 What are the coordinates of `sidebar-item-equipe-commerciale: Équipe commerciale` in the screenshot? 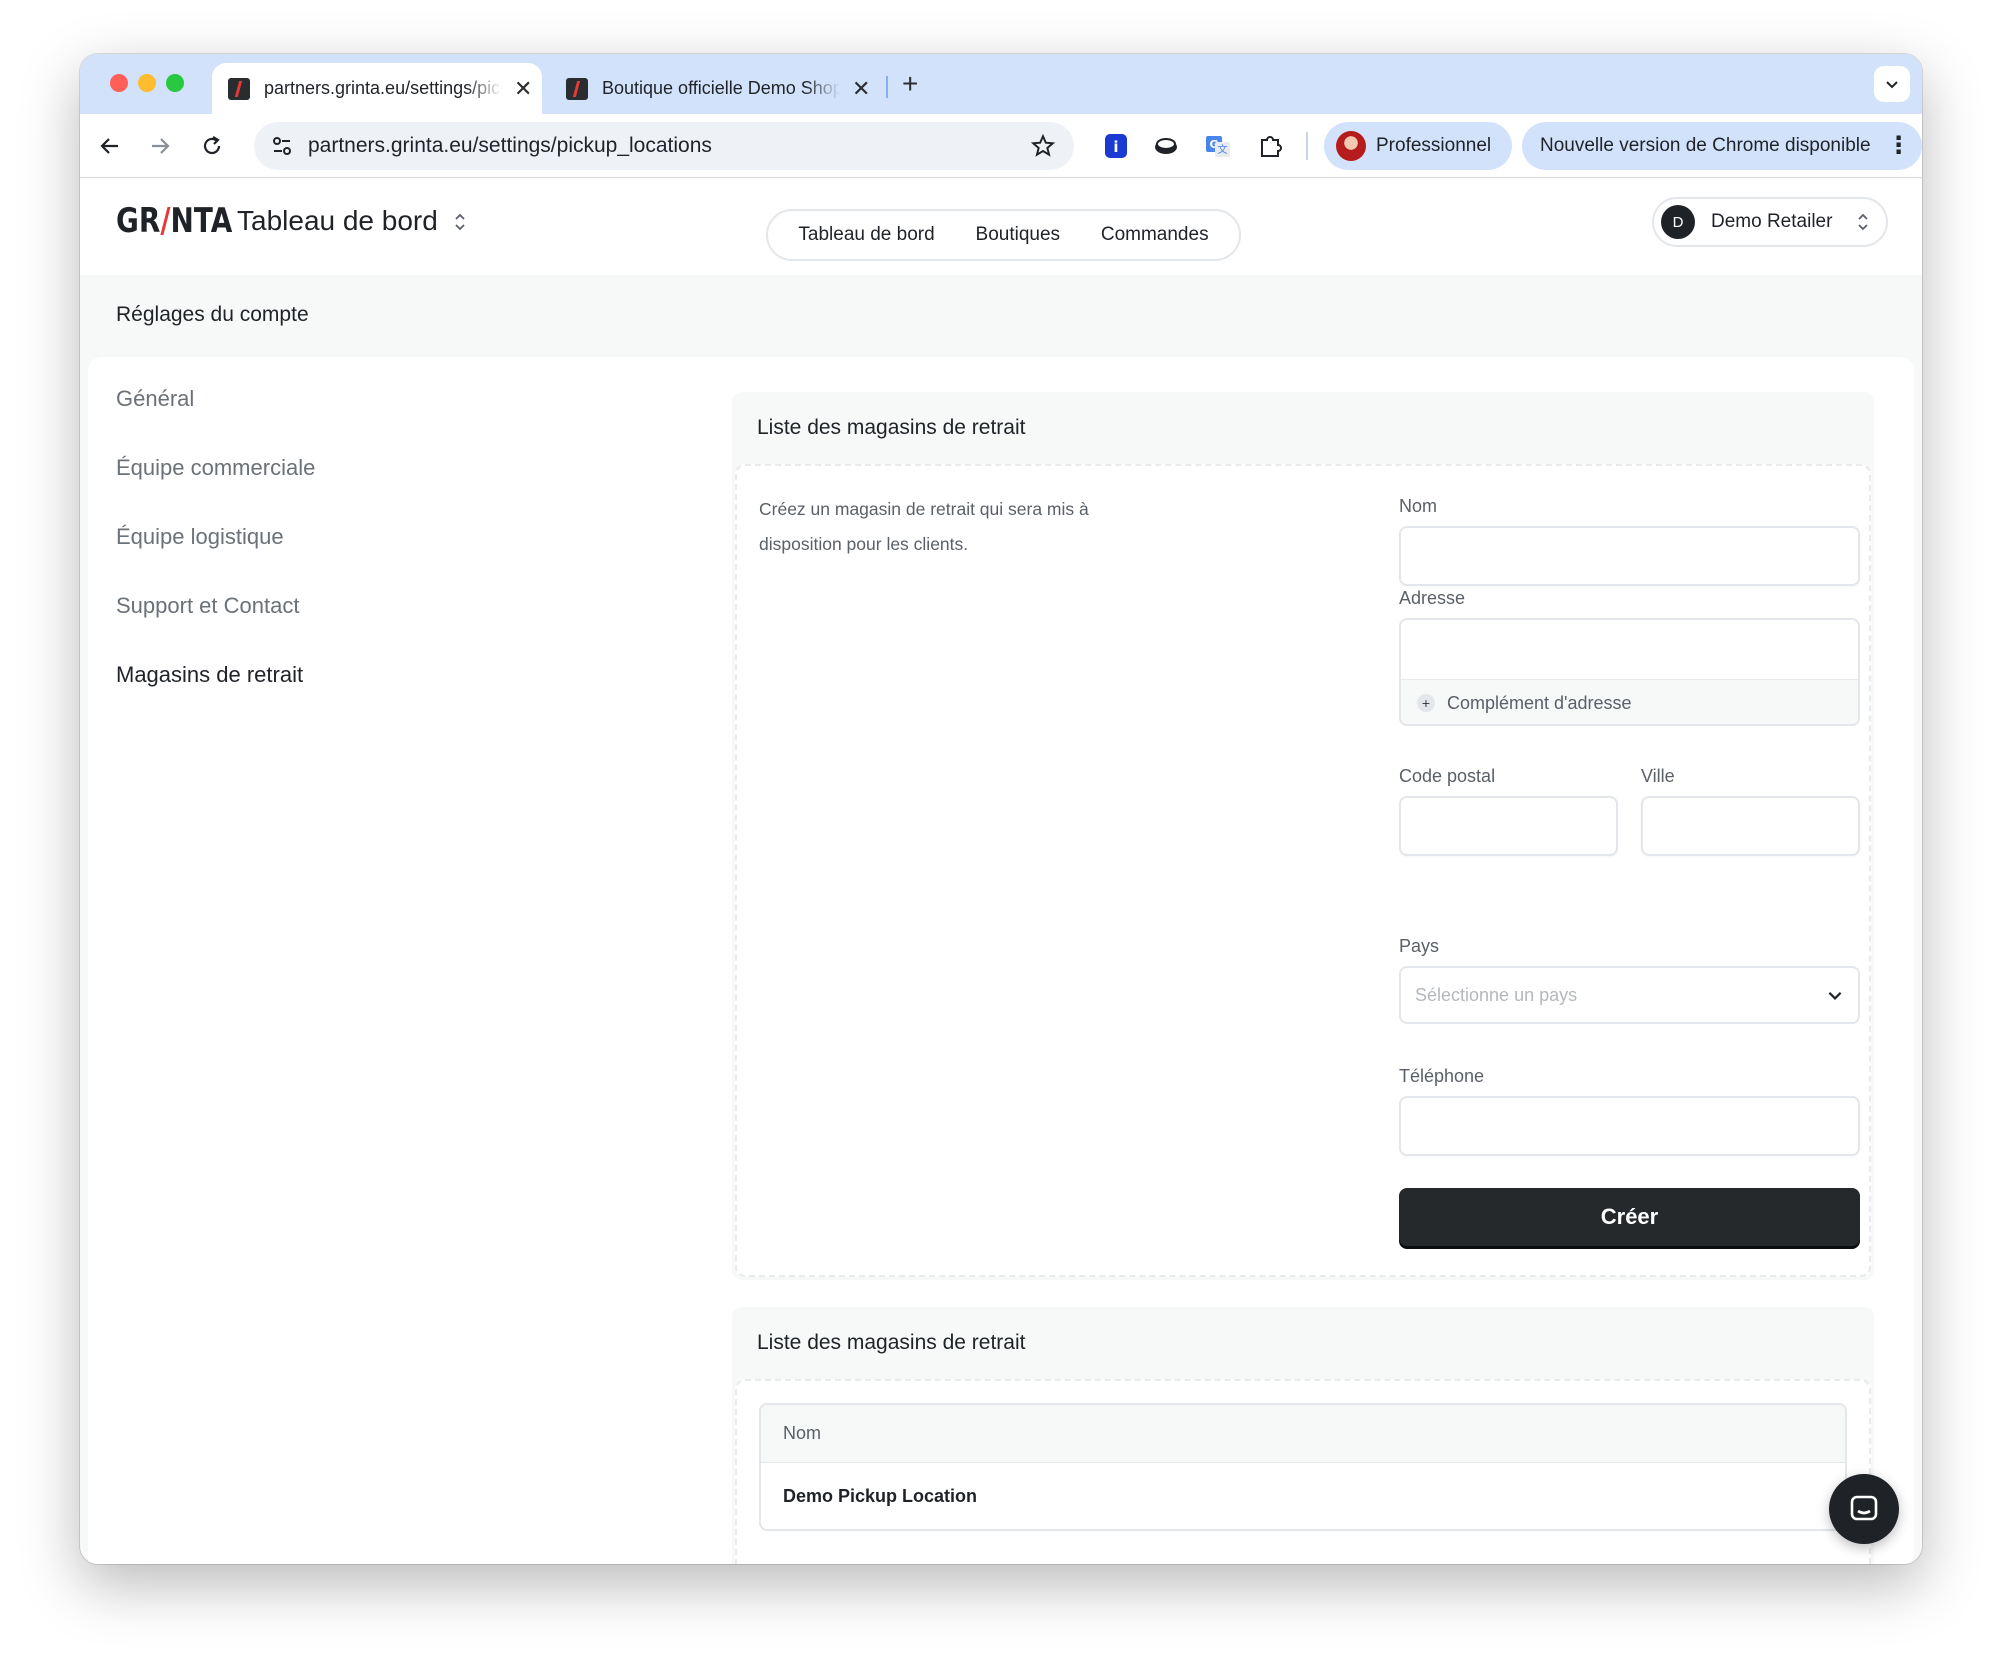 It's located at (215, 467).